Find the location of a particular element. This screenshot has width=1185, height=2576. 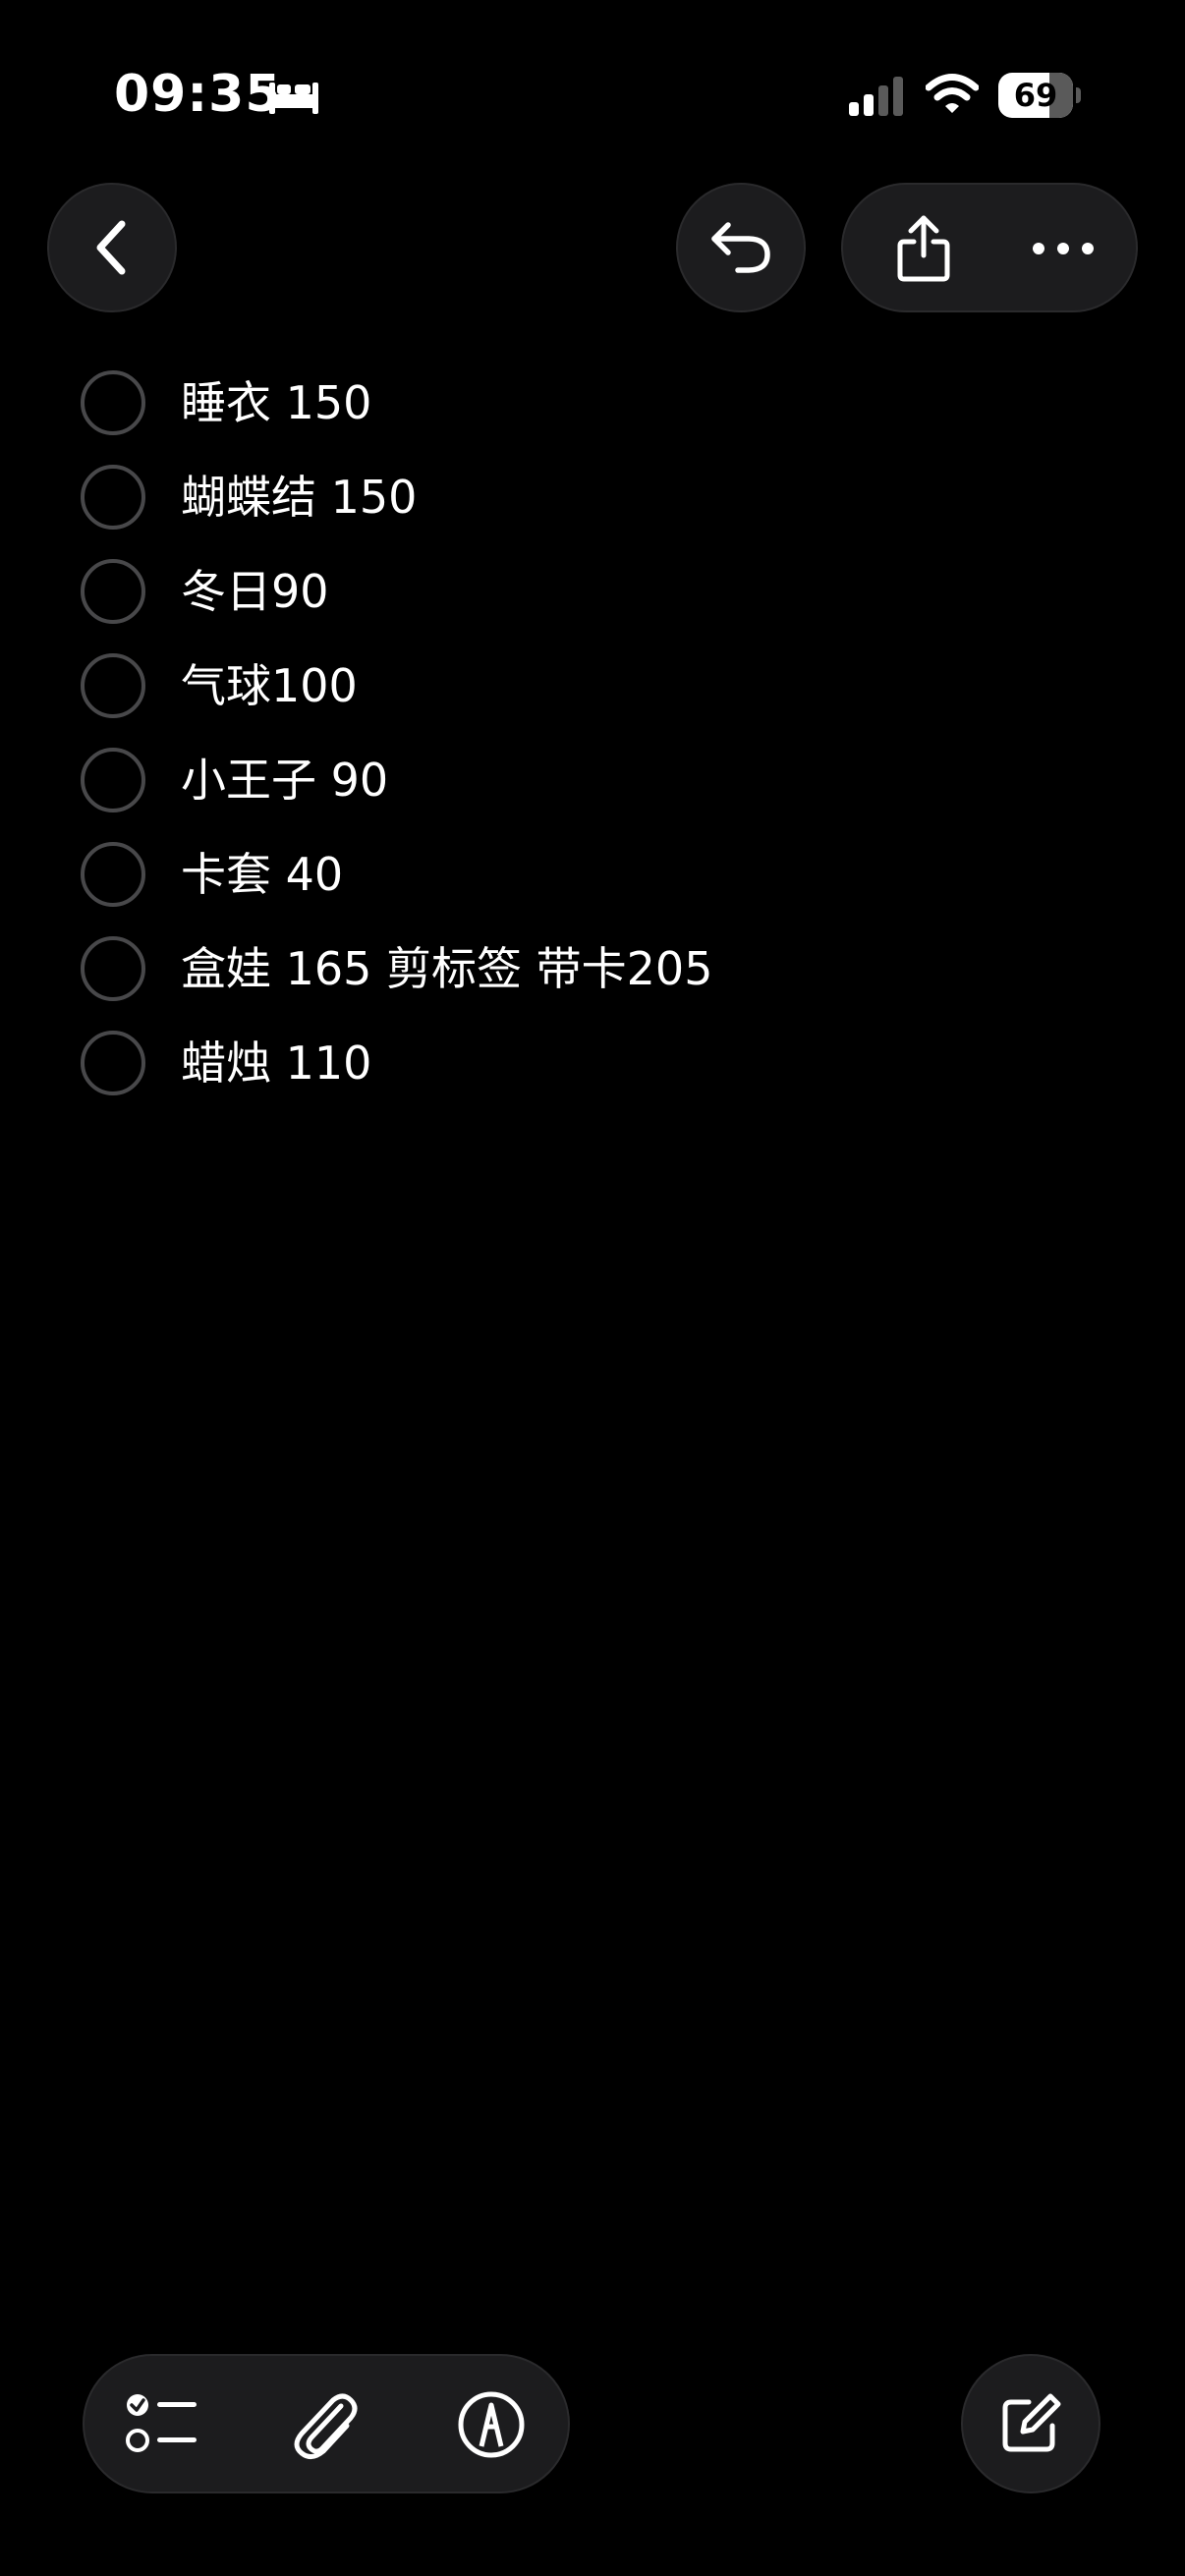

back-button is located at coordinates (112, 247).